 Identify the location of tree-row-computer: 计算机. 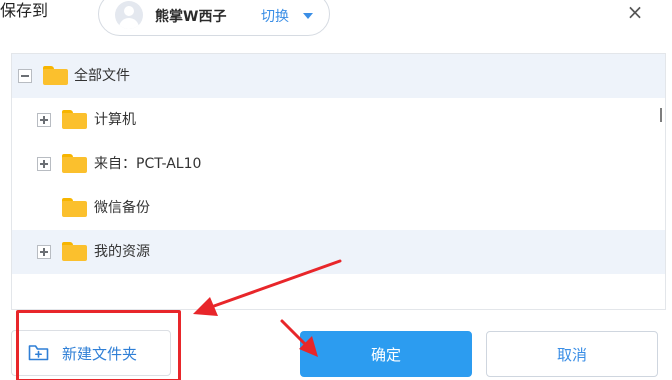
(338, 120).